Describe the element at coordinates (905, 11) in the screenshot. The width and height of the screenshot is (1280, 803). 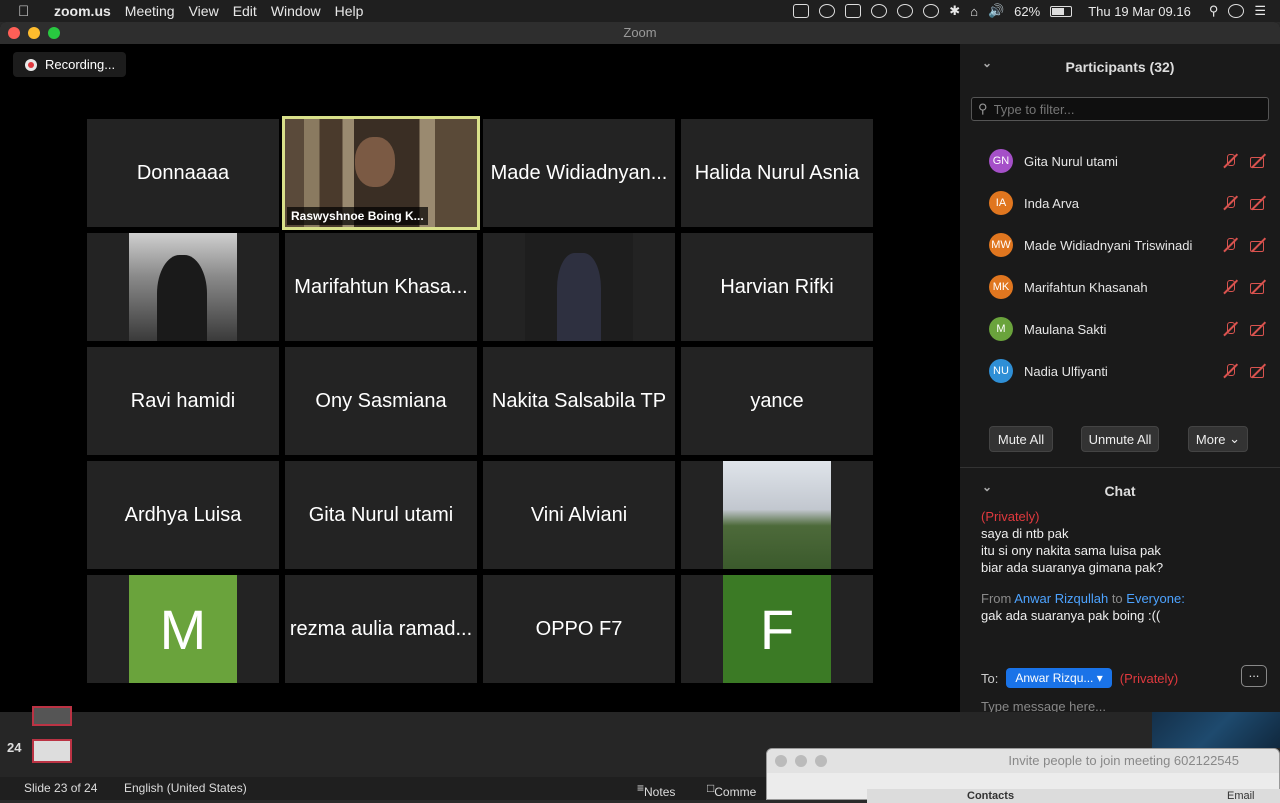
I see `play-icon` at that location.